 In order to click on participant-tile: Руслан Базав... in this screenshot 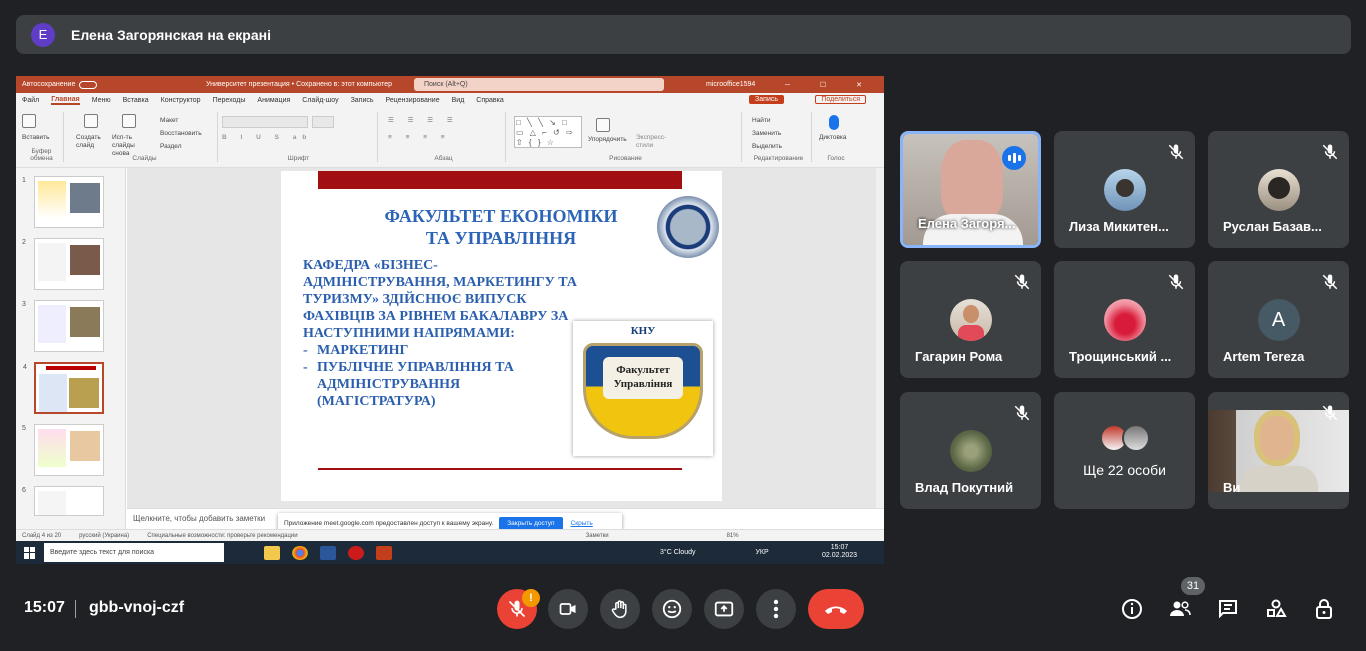, I will do `click(1278, 189)`.